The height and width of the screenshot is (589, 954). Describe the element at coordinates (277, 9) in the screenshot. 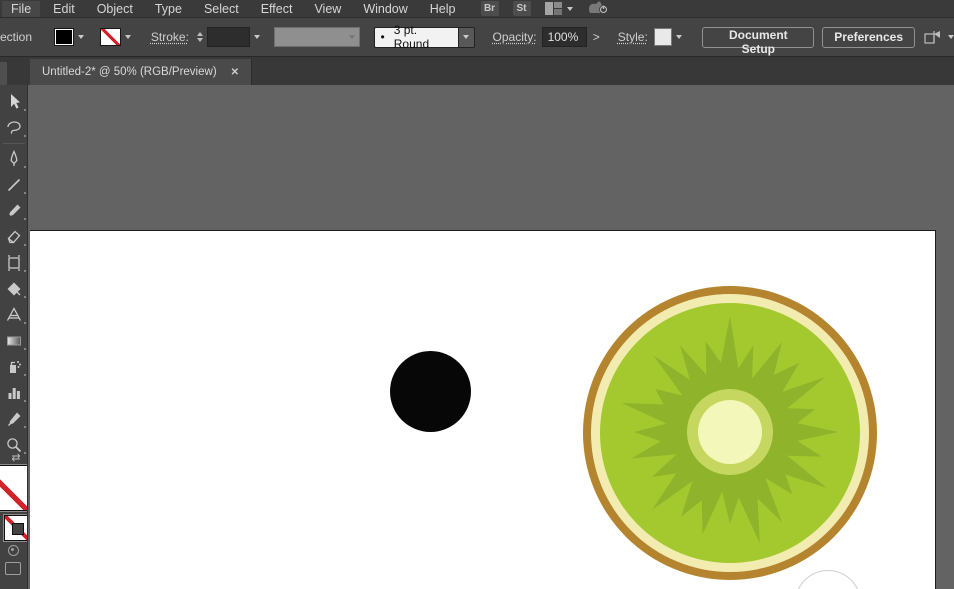

I see `menu-effect: Effect` at that location.